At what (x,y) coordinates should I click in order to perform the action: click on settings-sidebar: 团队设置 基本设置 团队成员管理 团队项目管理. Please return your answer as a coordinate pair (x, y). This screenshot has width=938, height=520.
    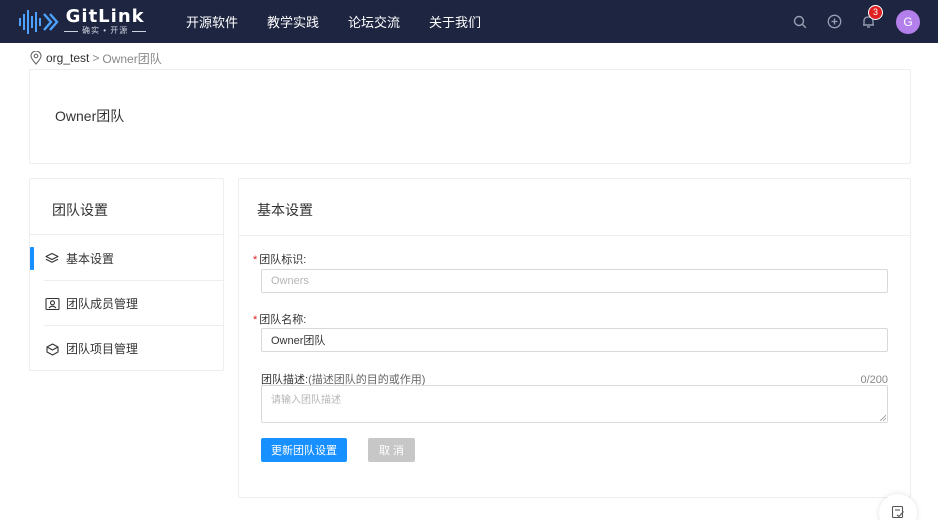
    Looking at the image, I should click on (126, 274).